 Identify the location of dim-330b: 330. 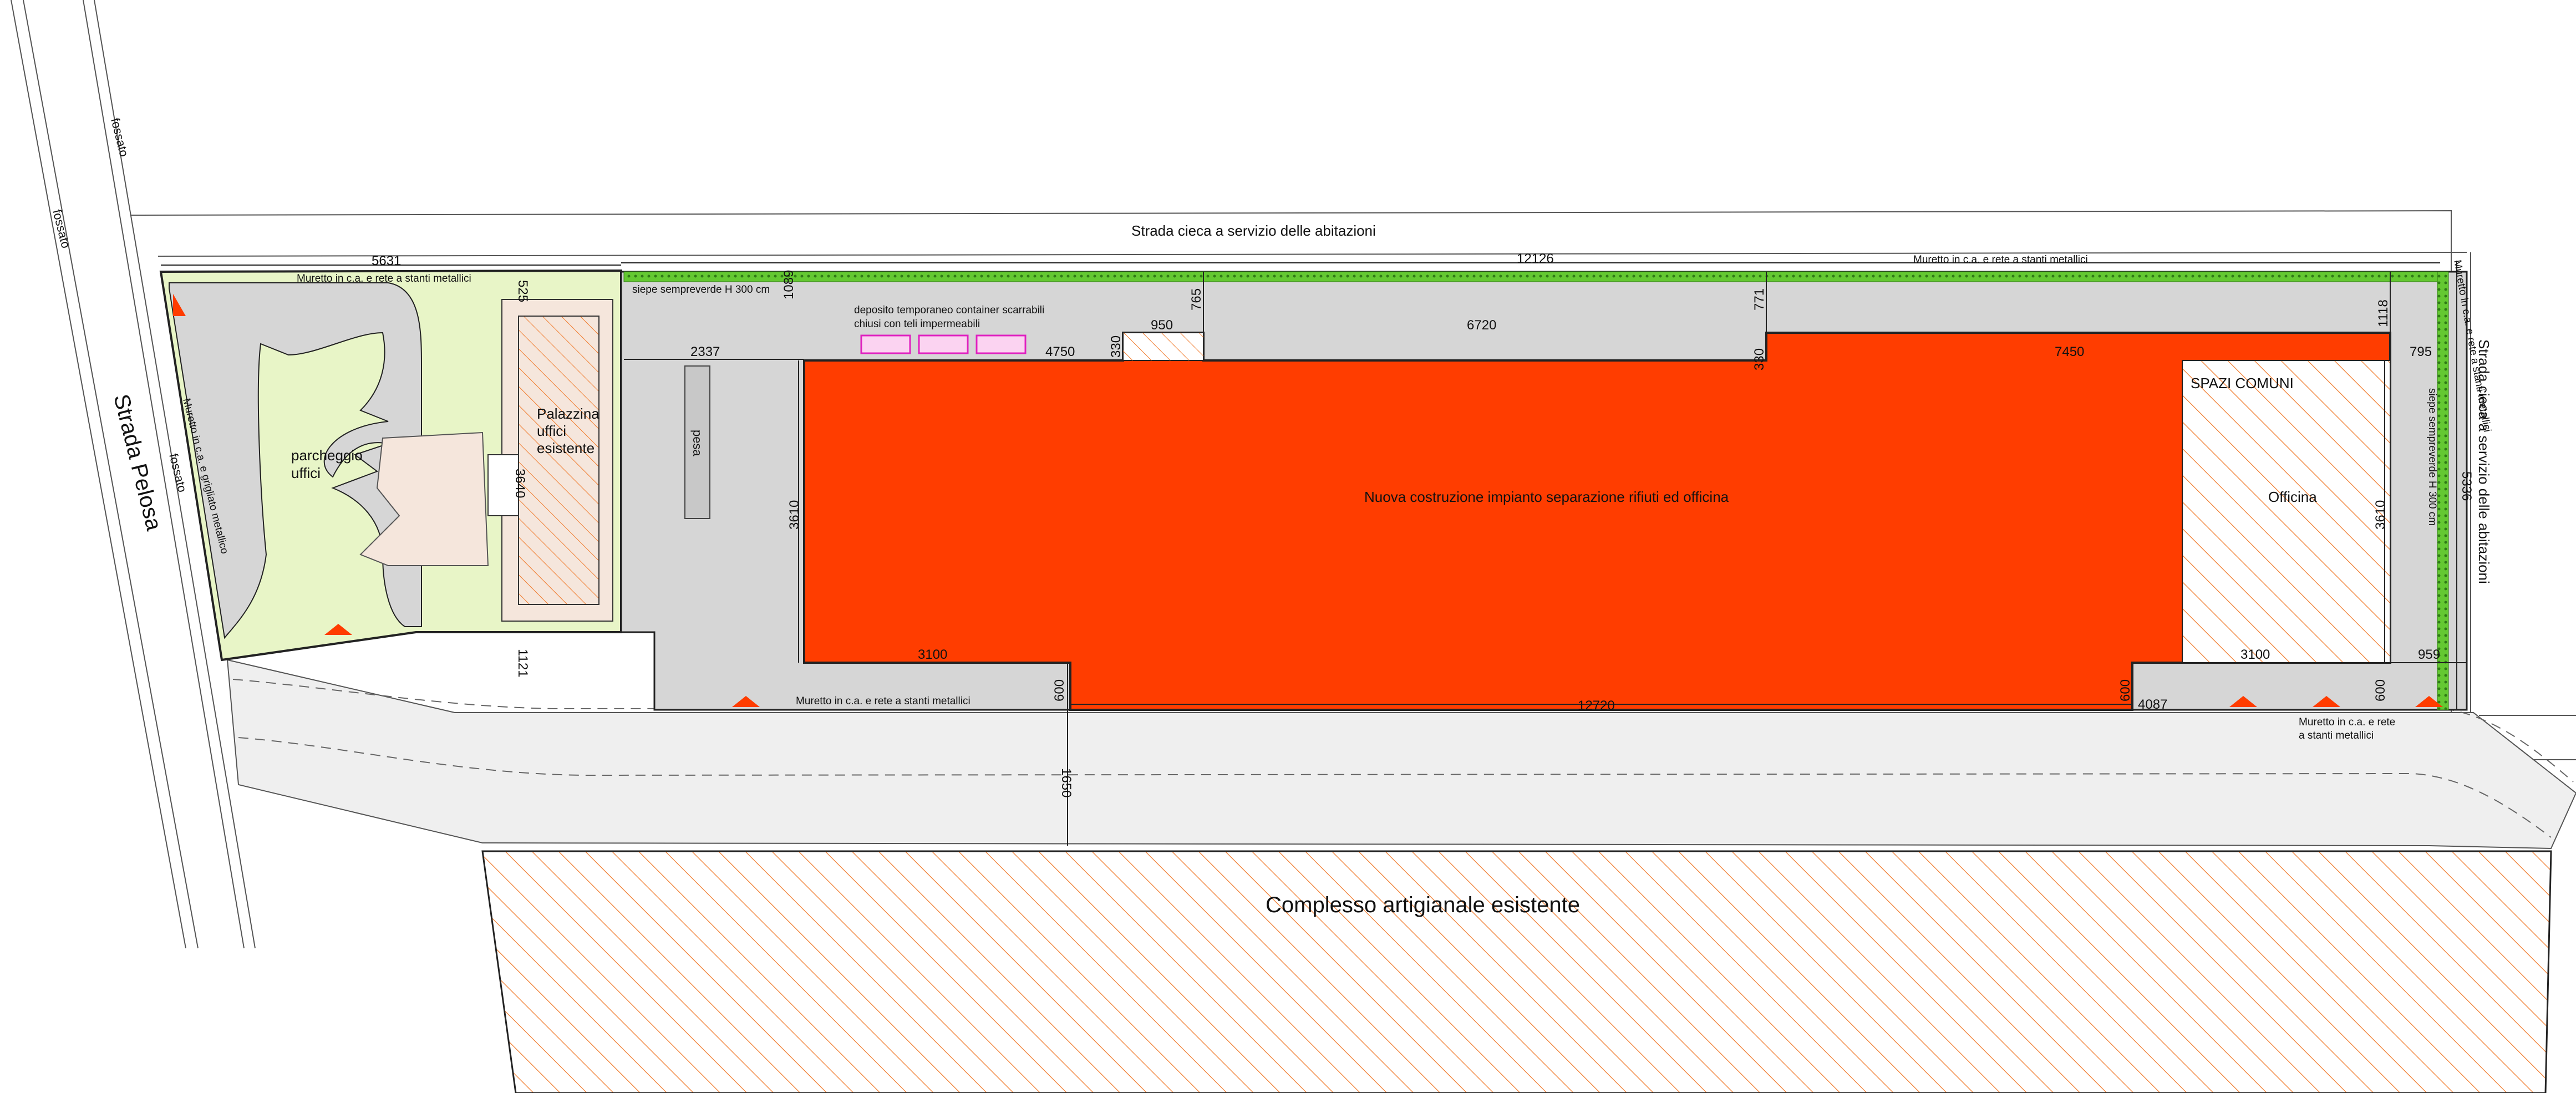
(1759, 359).